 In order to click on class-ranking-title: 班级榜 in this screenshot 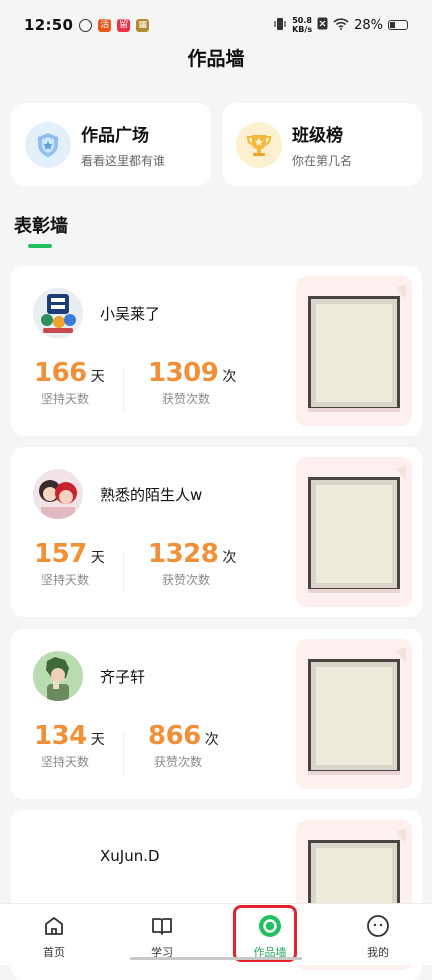, I will do `click(317, 135)`.